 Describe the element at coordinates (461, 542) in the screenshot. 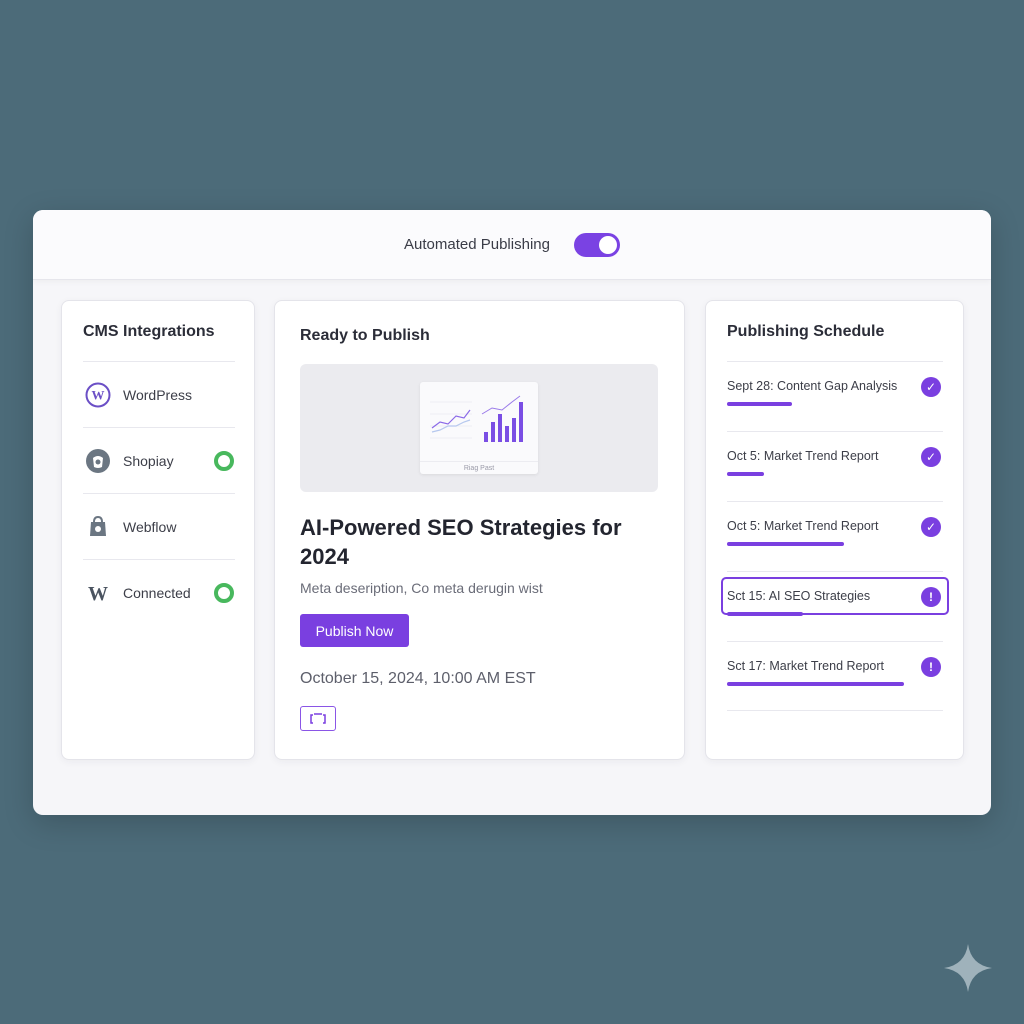

I see `article-title: AI-Powered SEO Strategies for 2024` at that location.